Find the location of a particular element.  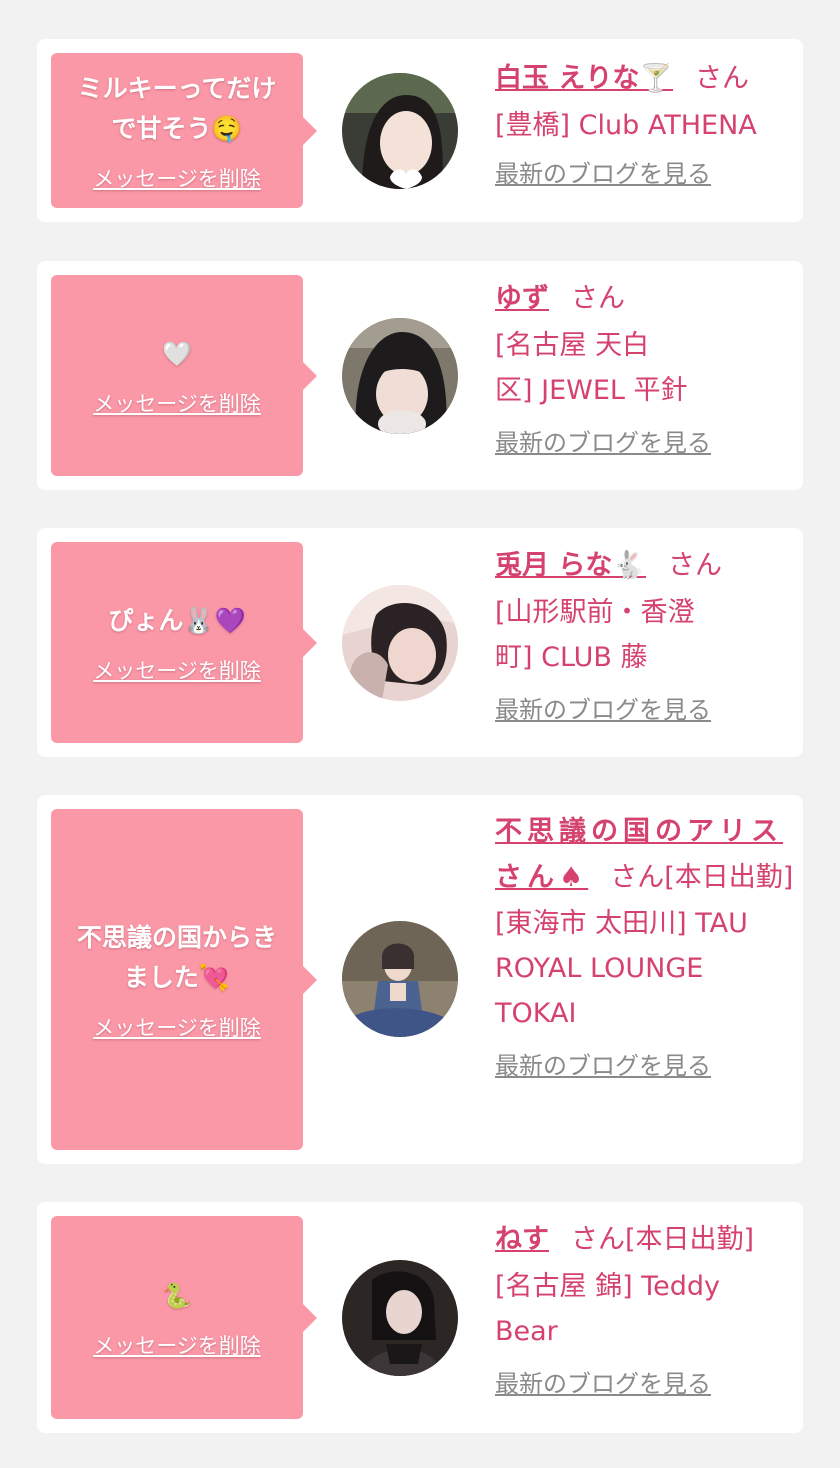

profile-info: 兎月 らな🐇 さん [山形駅前・香澄 町] CLUB 藤 最新のブログを見る is located at coordinates (645, 635).